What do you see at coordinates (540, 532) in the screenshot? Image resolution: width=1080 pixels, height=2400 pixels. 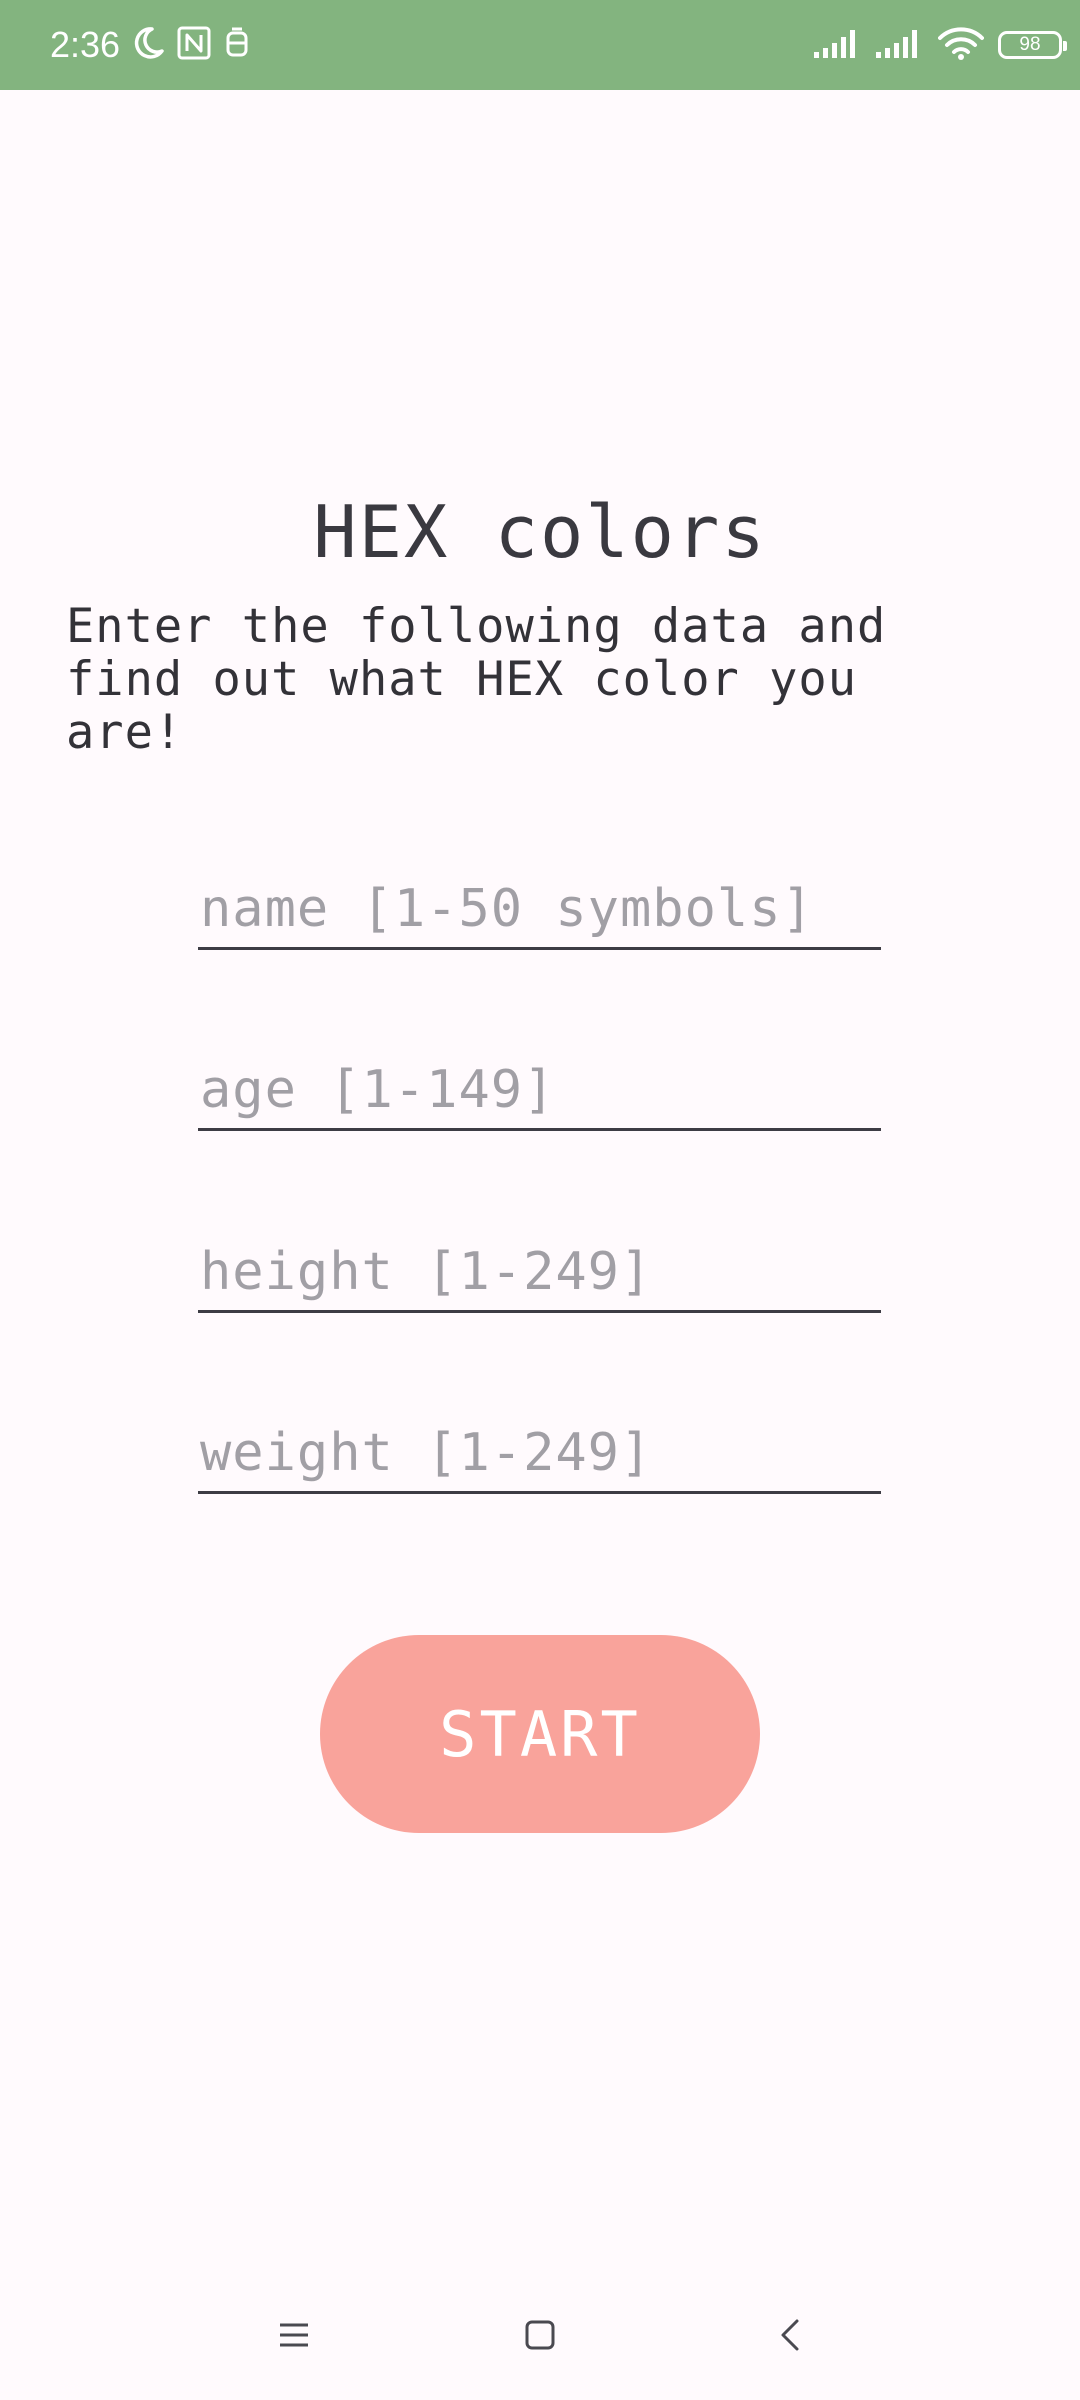 I see `page-title: HEX colors` at bounding box center [540, 532].